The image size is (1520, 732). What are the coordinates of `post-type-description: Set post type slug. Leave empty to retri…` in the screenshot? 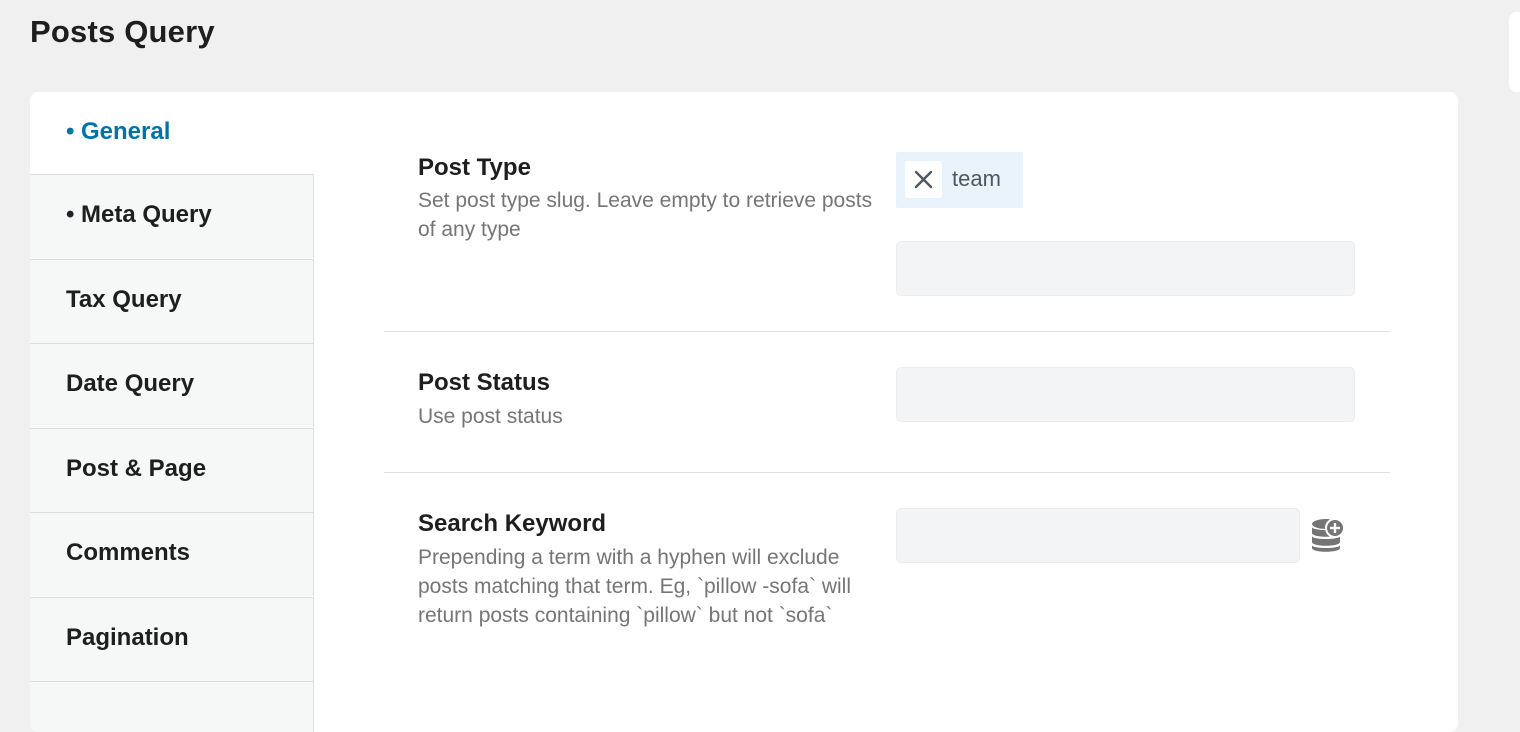 It's located at (645, 215).